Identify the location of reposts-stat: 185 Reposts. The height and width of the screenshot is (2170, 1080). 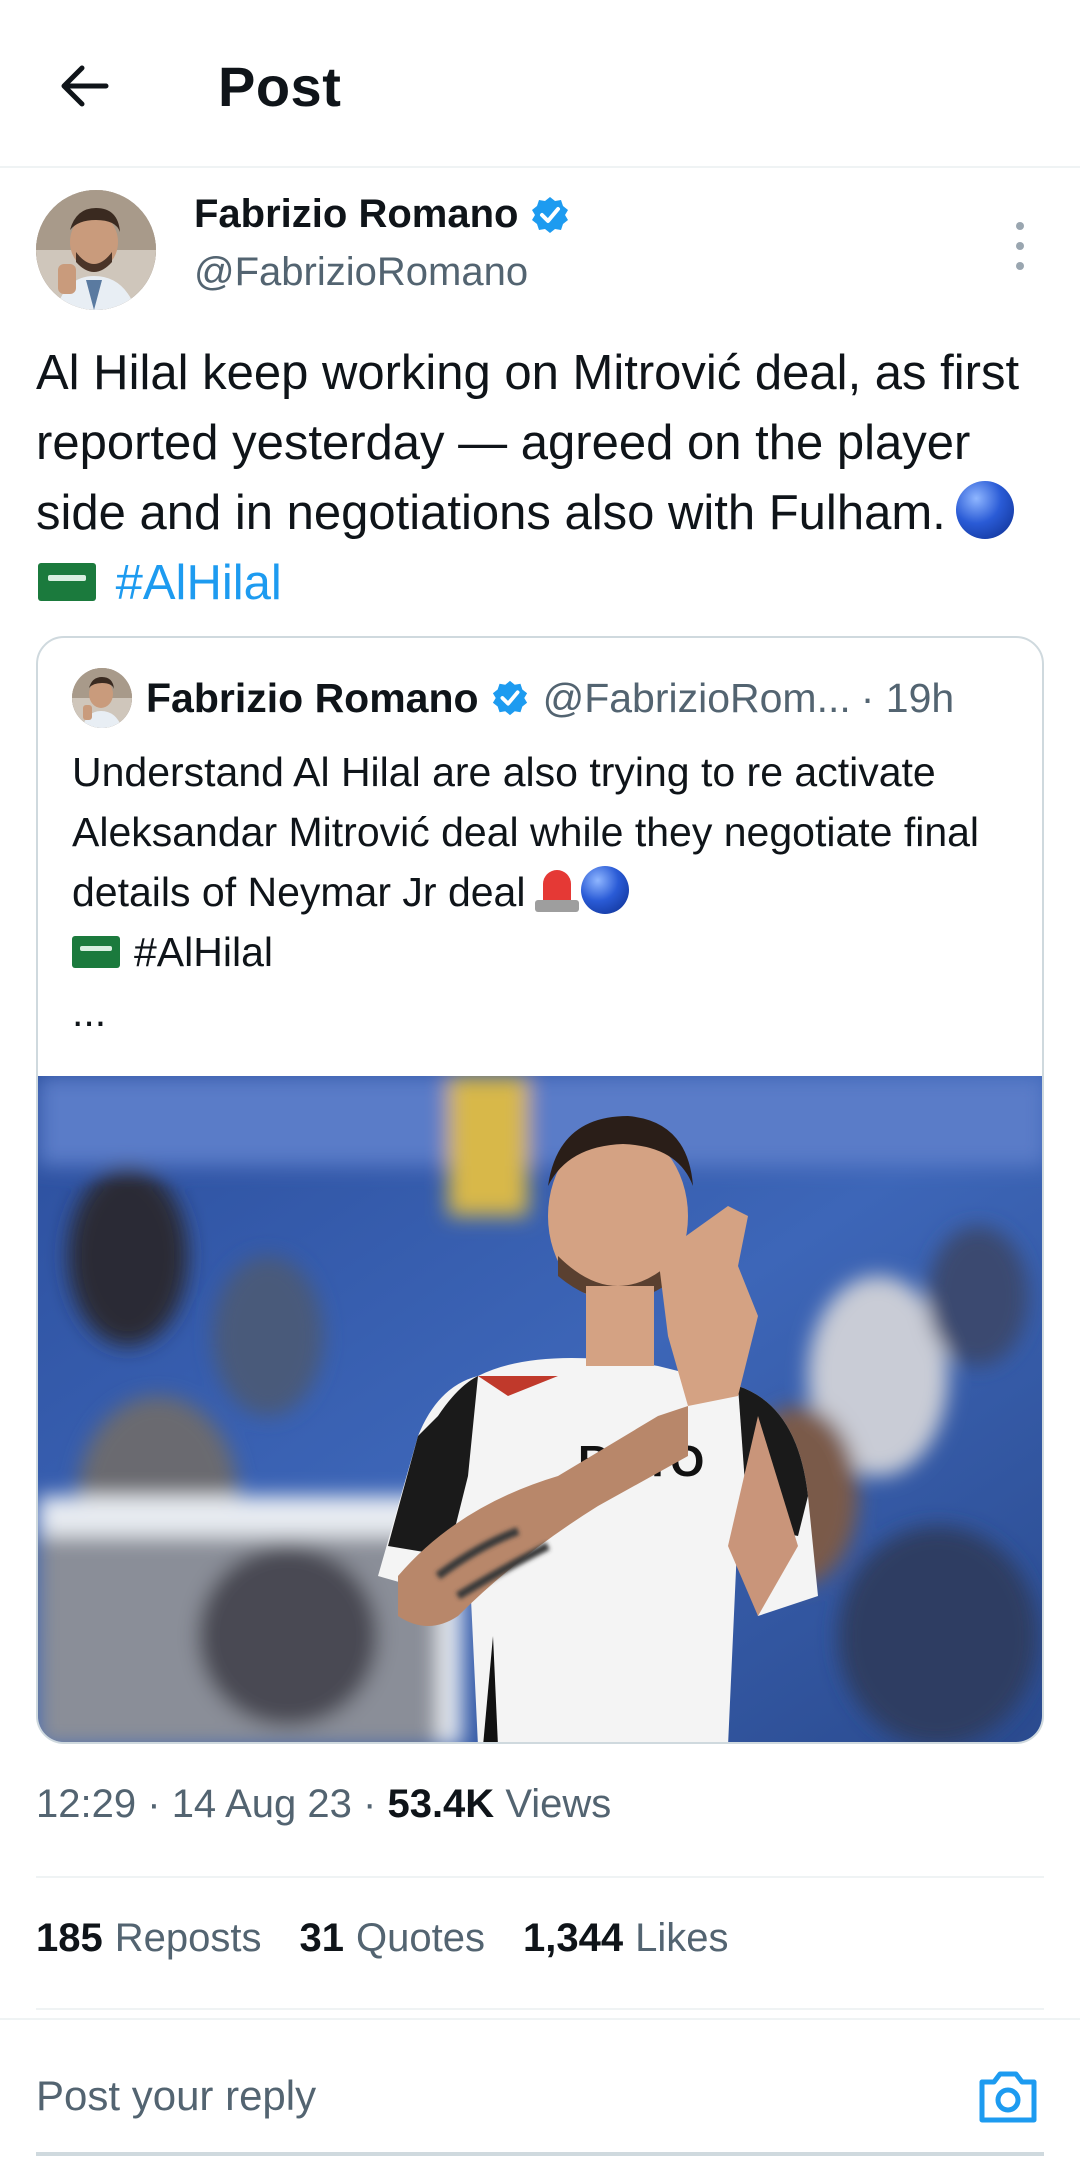
(149, 1938).